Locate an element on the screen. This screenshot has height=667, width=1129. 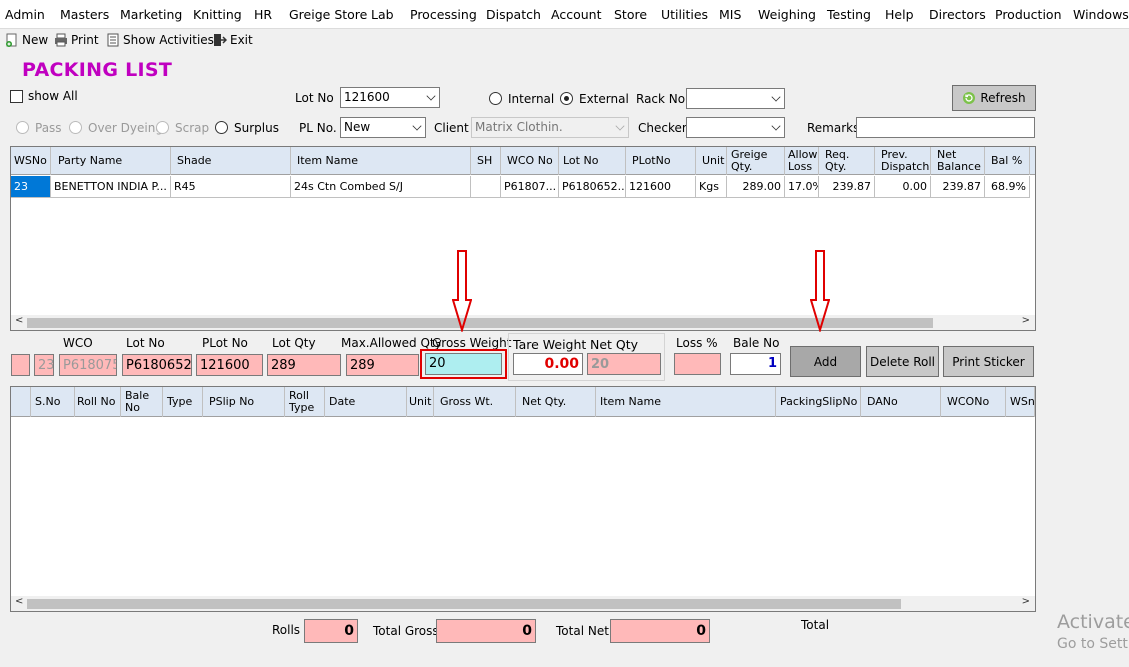
cell-allowed-loss: 17.0% is located at coordinates (802, 187).